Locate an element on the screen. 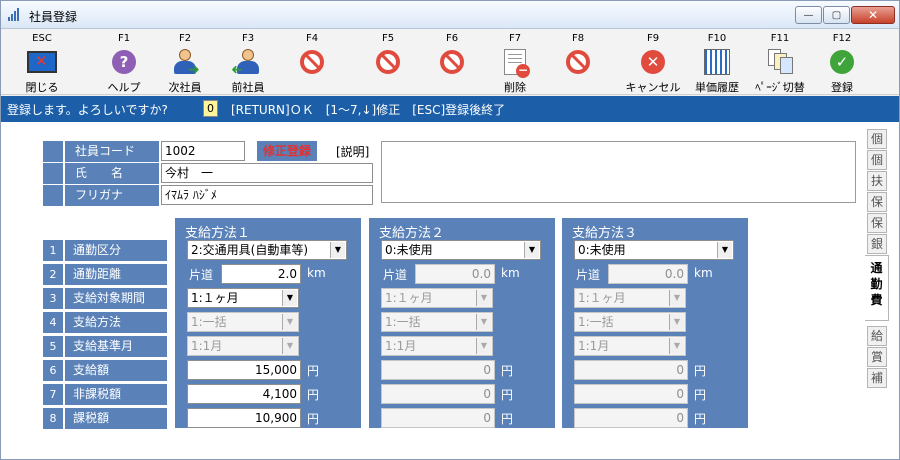 This screenshot has height=460, width=900. side-tab: 給 is located at coordinates (877, 336).